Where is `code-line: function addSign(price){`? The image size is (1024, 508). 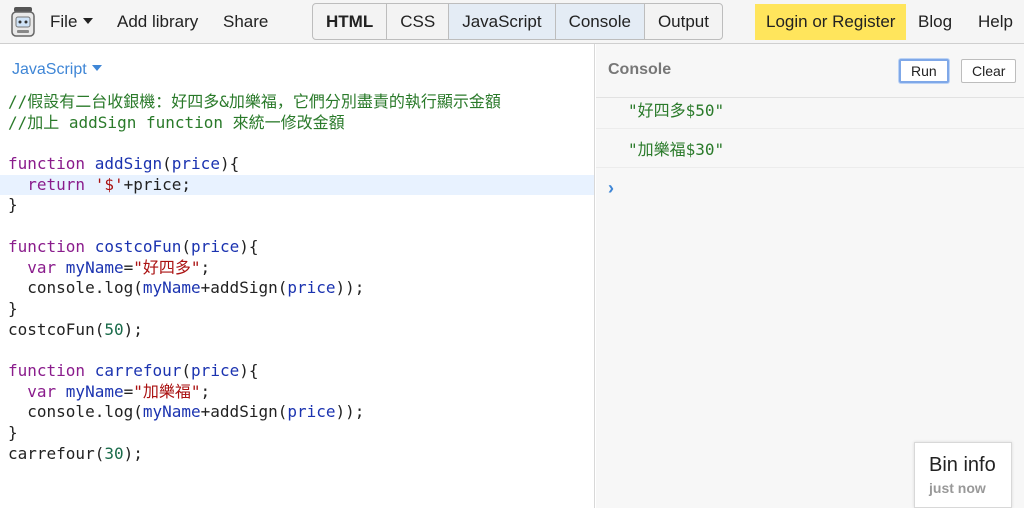 code-line: function addSign(price){ is located at coordinates (297, 164).